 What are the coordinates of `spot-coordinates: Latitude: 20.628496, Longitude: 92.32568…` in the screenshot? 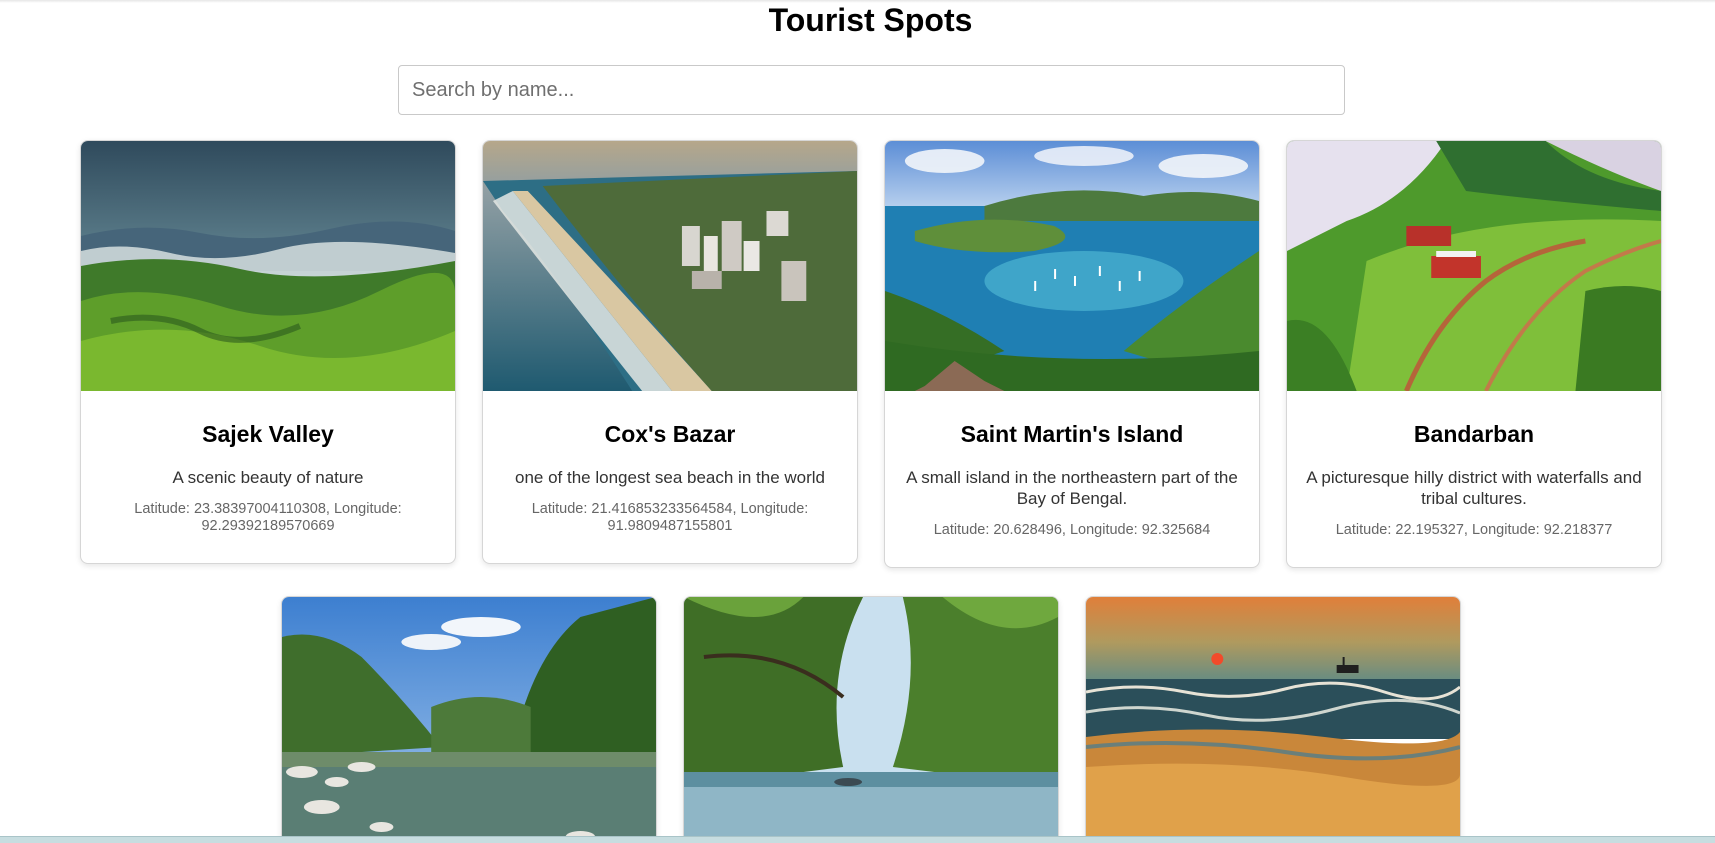 It's located at (1072, 530).